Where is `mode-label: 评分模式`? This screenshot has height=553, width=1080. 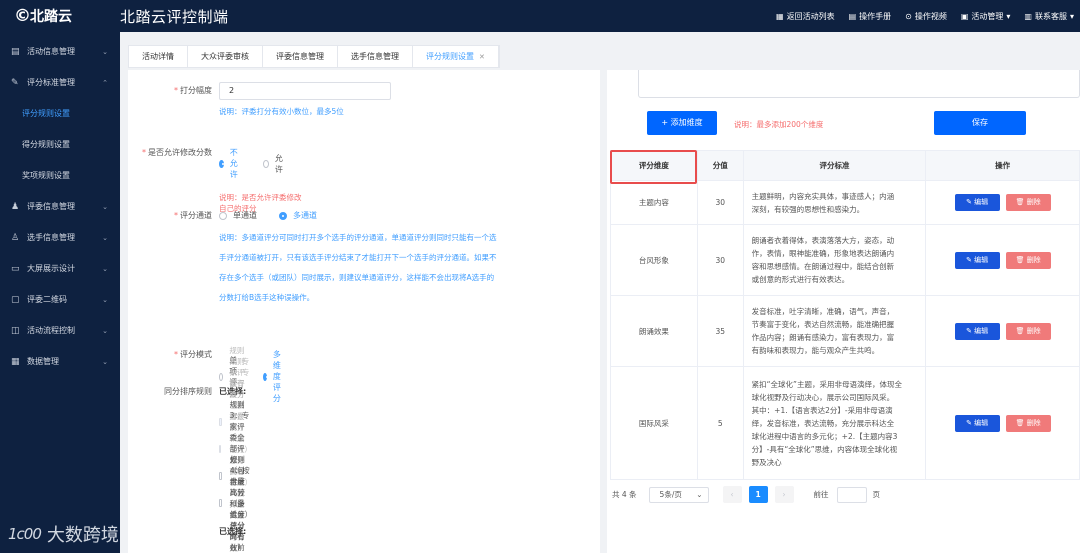
mode-label: 评分模式 is located at coordinates (196, 354).